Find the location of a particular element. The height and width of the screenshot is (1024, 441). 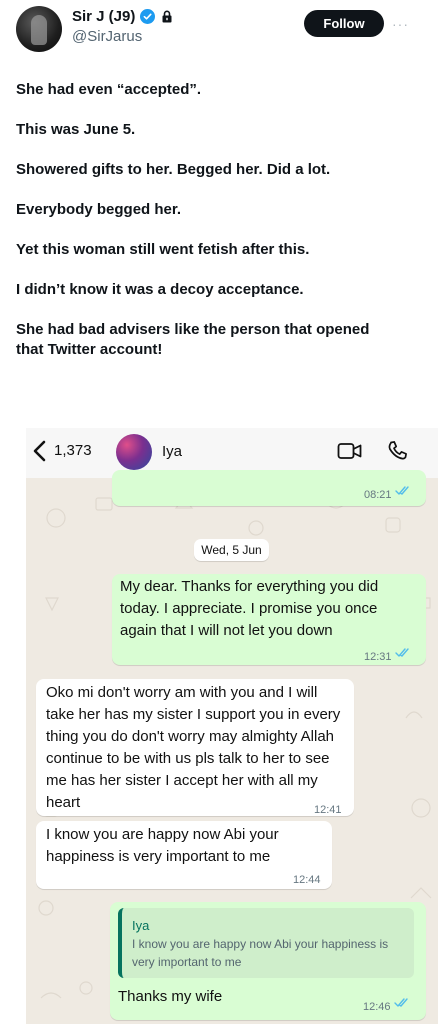

message-time: 12:41 is located at coordinates (328, 810).